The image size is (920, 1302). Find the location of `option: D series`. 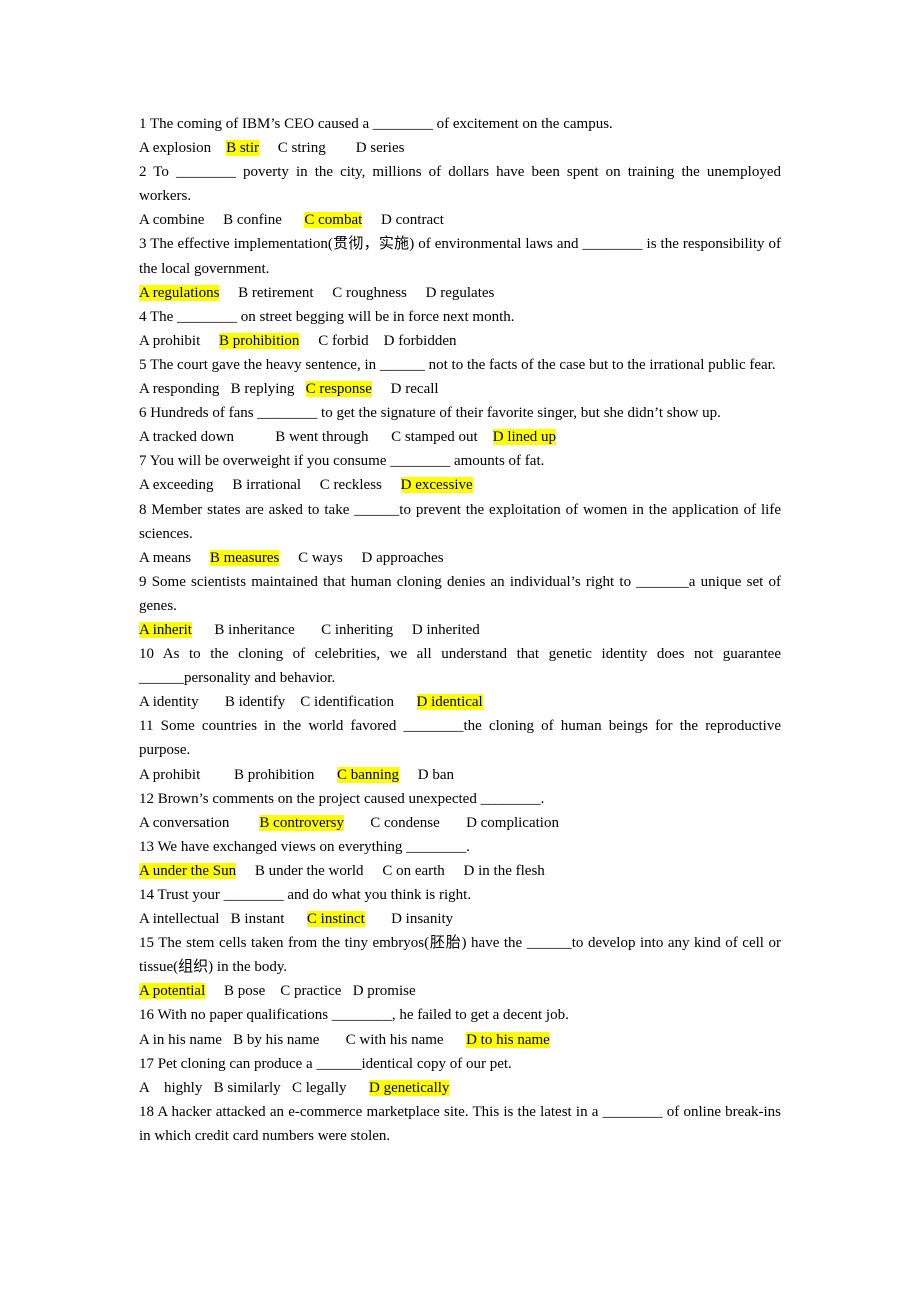

option: D series is located at coordinates (380, 148).